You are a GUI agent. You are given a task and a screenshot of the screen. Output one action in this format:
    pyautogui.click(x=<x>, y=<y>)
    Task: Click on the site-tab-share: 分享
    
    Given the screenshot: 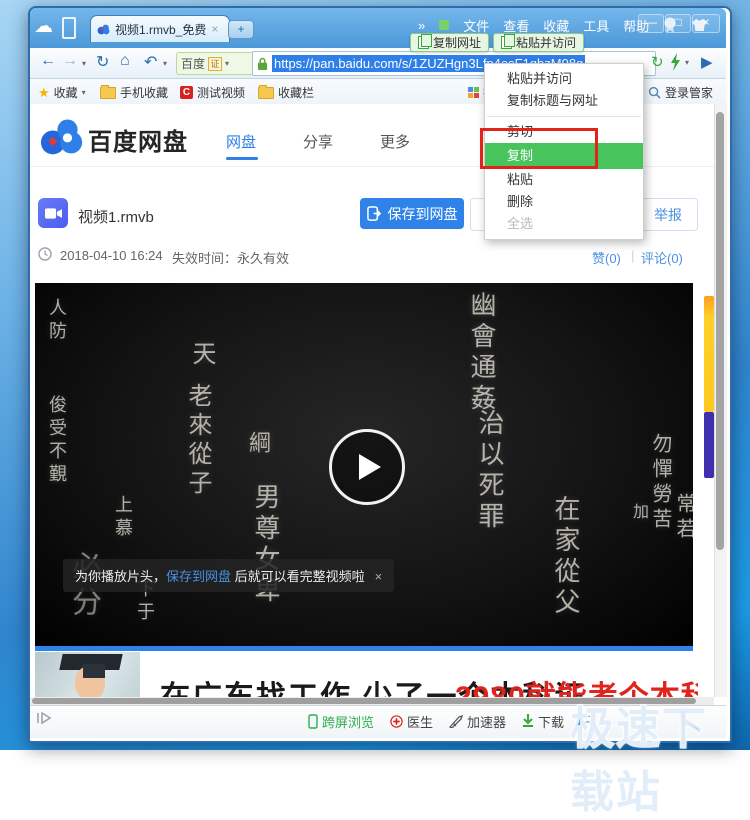 What is the action you would take?
    pyautogui.click(x=318, y=141)
    